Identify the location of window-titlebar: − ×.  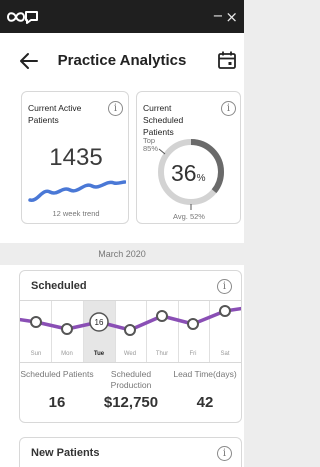
(122, 16).